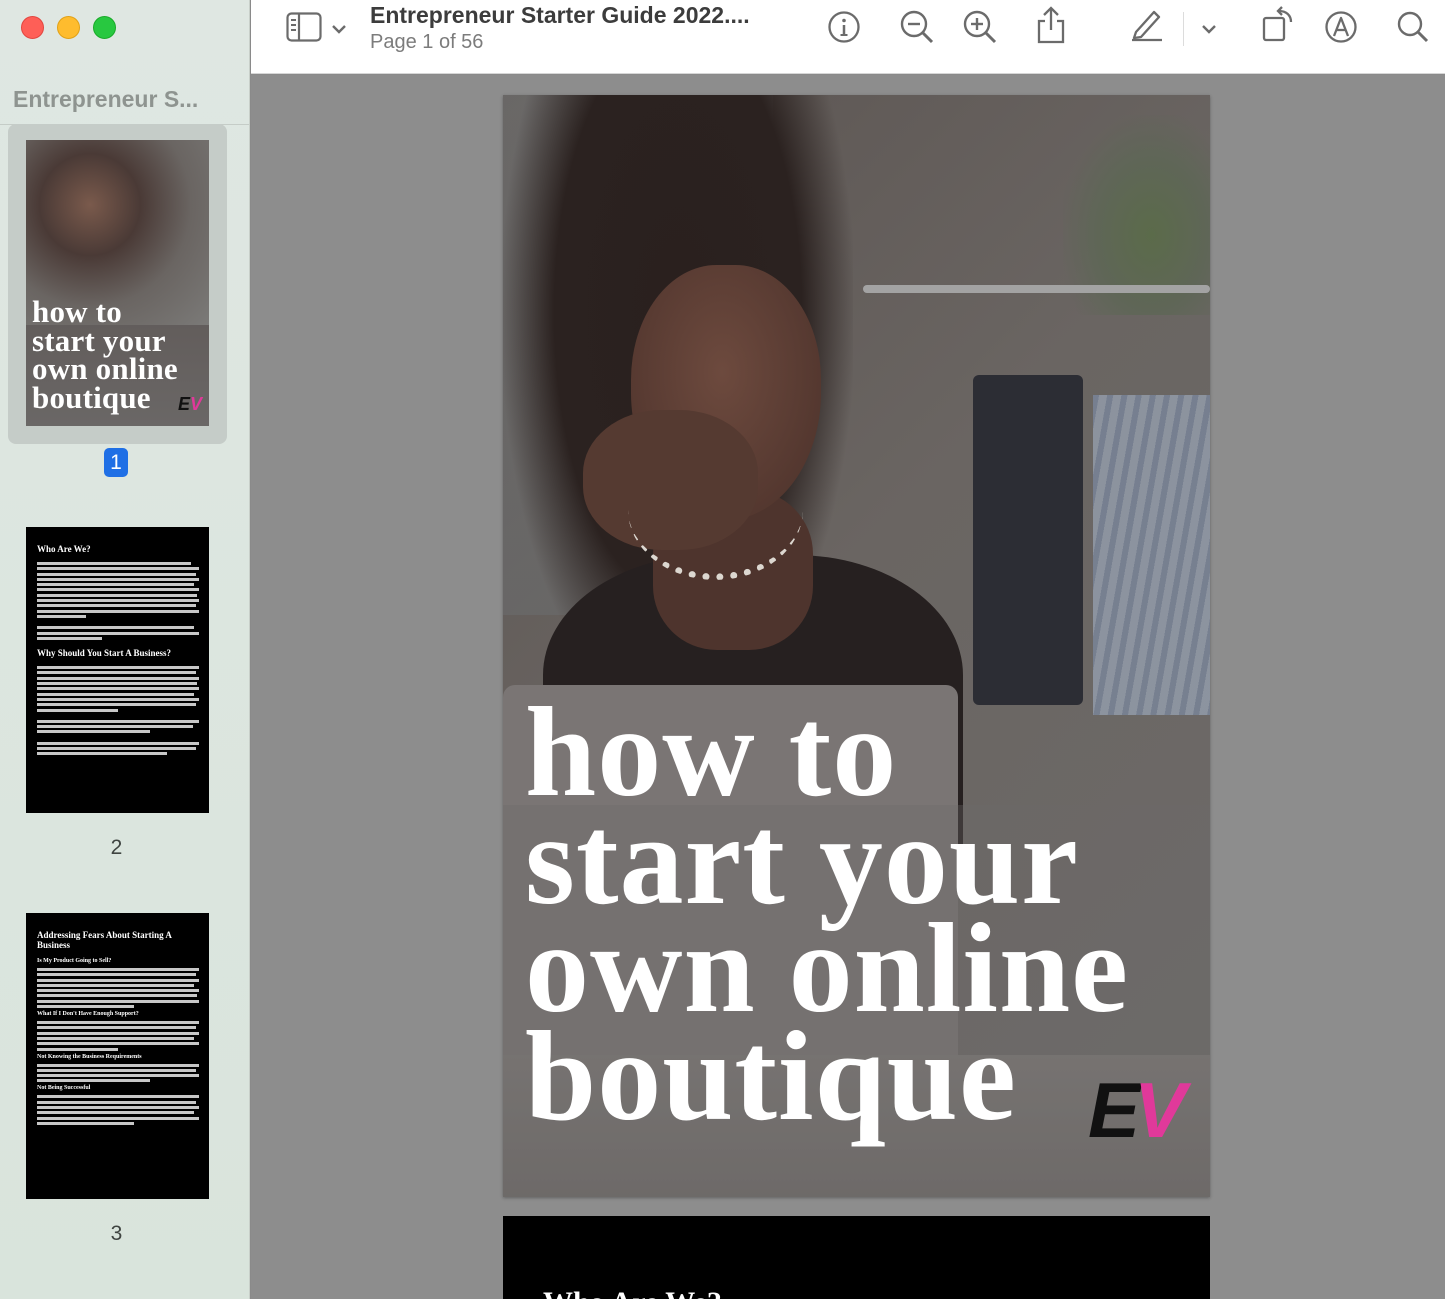 Image resolution: width=1445 pixels, height=1299 pixels. What do you see at coordinates (117, 283) in the screenshot?
I see `page-thumbnail-1: how to start your own online boutique EV` at bounding box center [117, 283].